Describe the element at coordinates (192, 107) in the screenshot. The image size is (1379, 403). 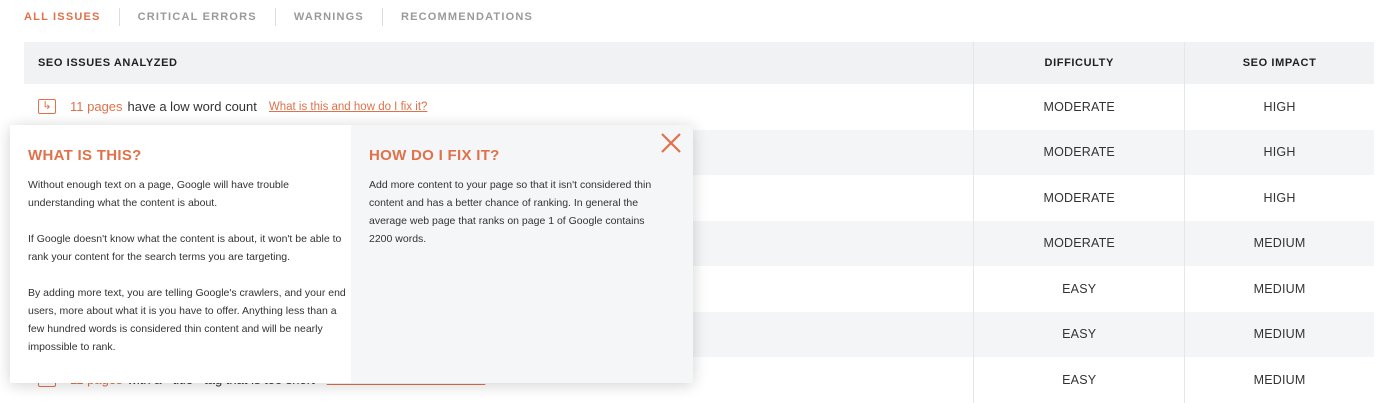
I see `issue-text: have a low word count` at that location.